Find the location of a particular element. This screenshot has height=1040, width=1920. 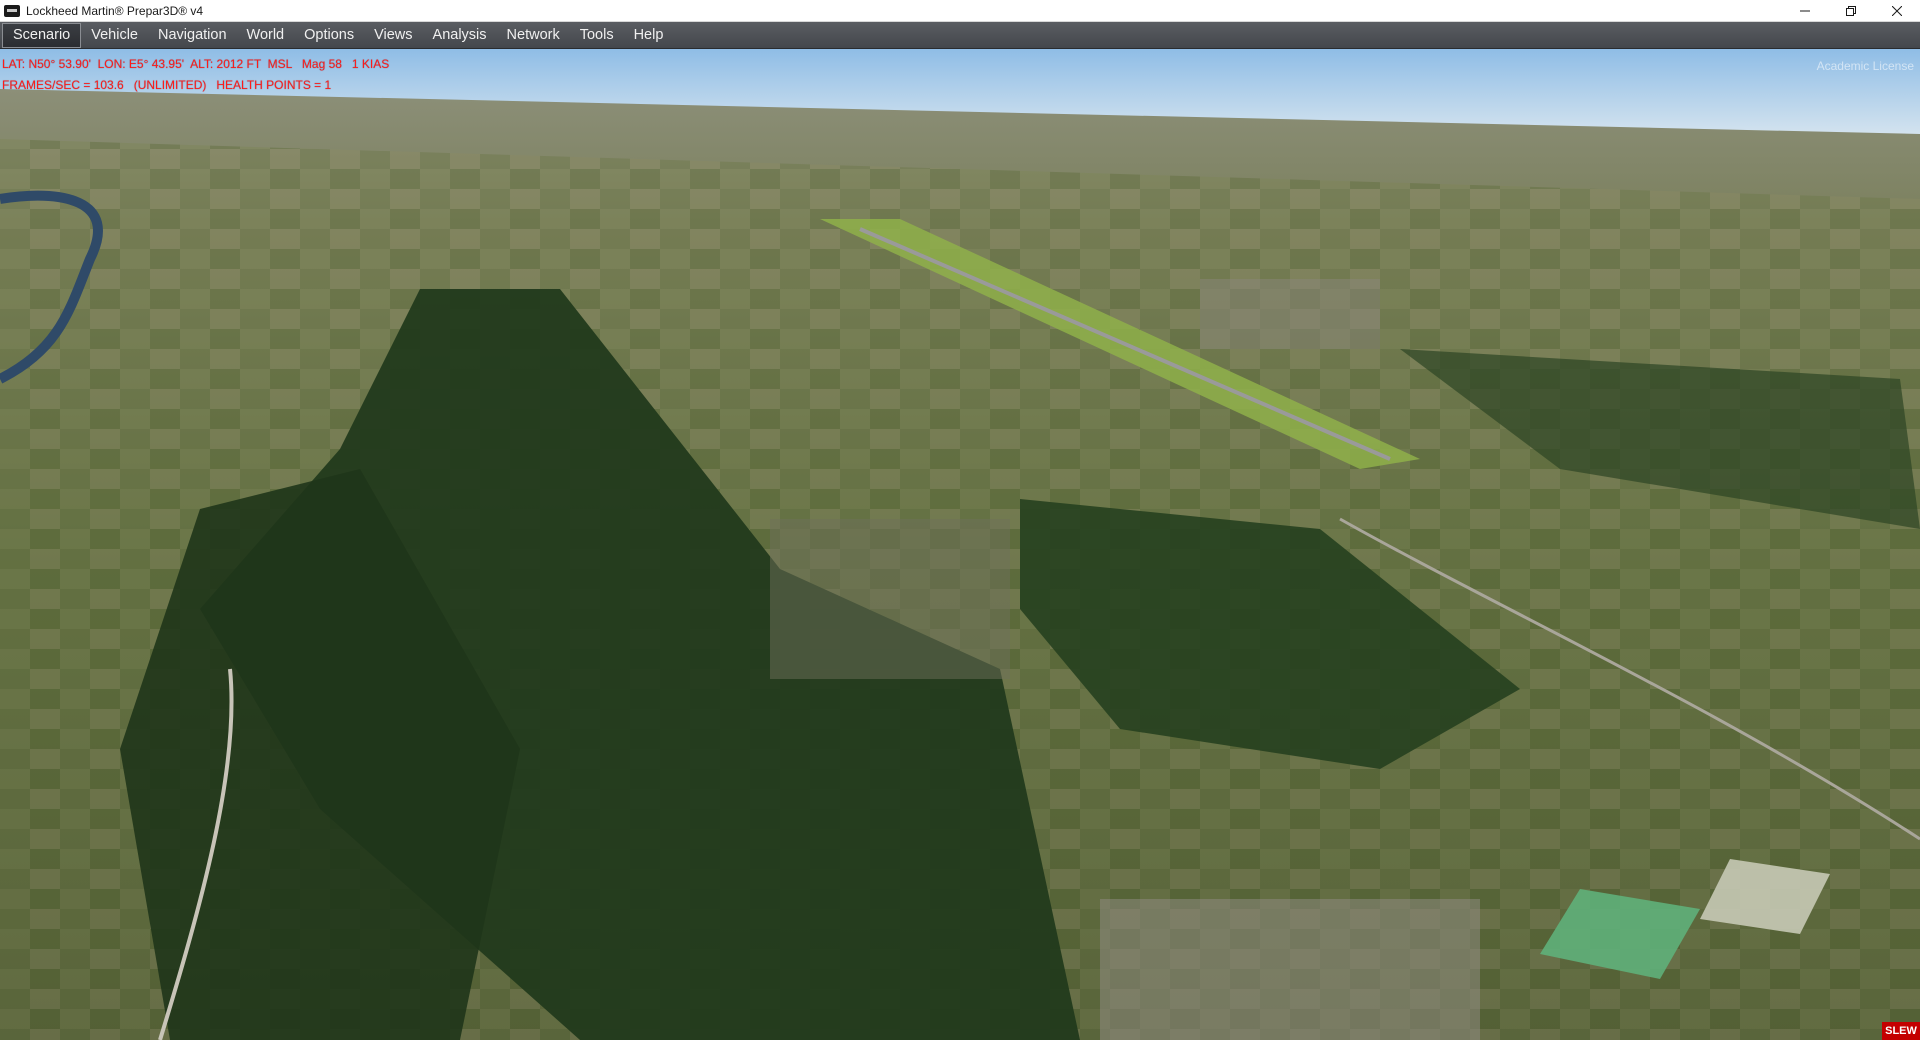

restore-icon is located at coordinates (1851, 11).